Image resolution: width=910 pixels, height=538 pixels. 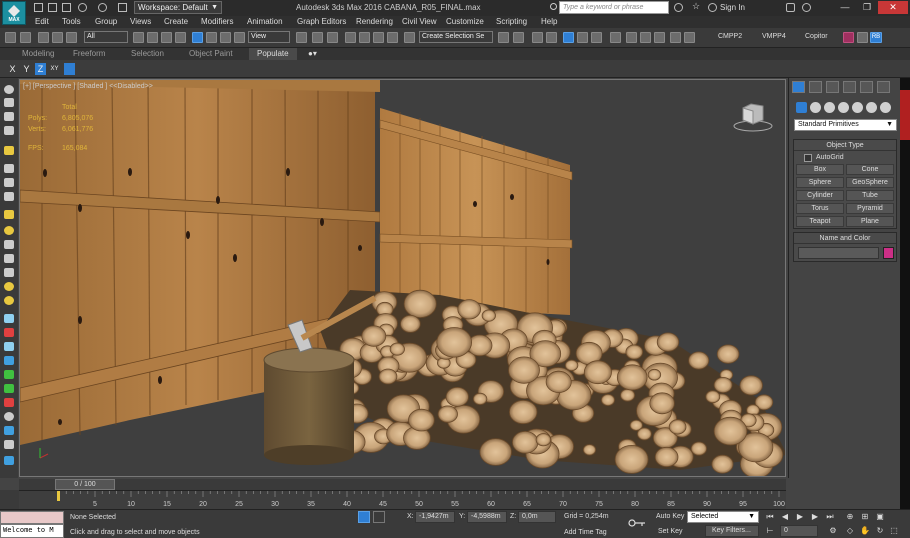 What do you see at coordinates (147, 54) in the screenshot?
I see `tab-selection: Selection` at bounding box center [147, 54].